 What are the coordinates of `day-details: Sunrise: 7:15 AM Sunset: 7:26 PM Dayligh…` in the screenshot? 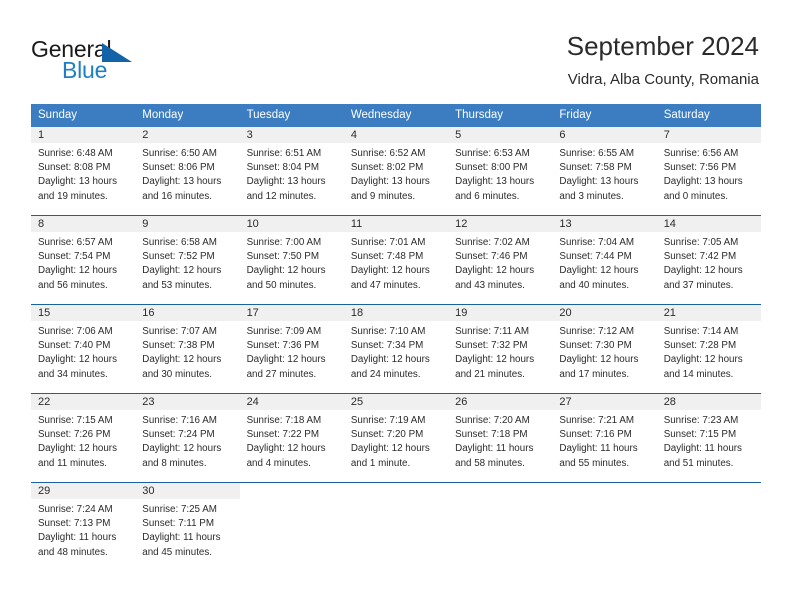 It's located at (83, 440).